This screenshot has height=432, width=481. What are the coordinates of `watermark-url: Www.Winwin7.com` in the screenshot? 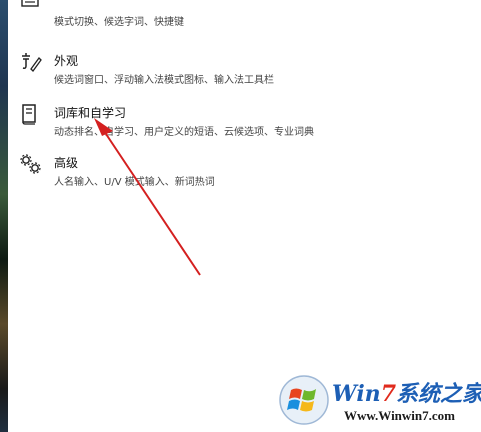 It's located at (399, 415).